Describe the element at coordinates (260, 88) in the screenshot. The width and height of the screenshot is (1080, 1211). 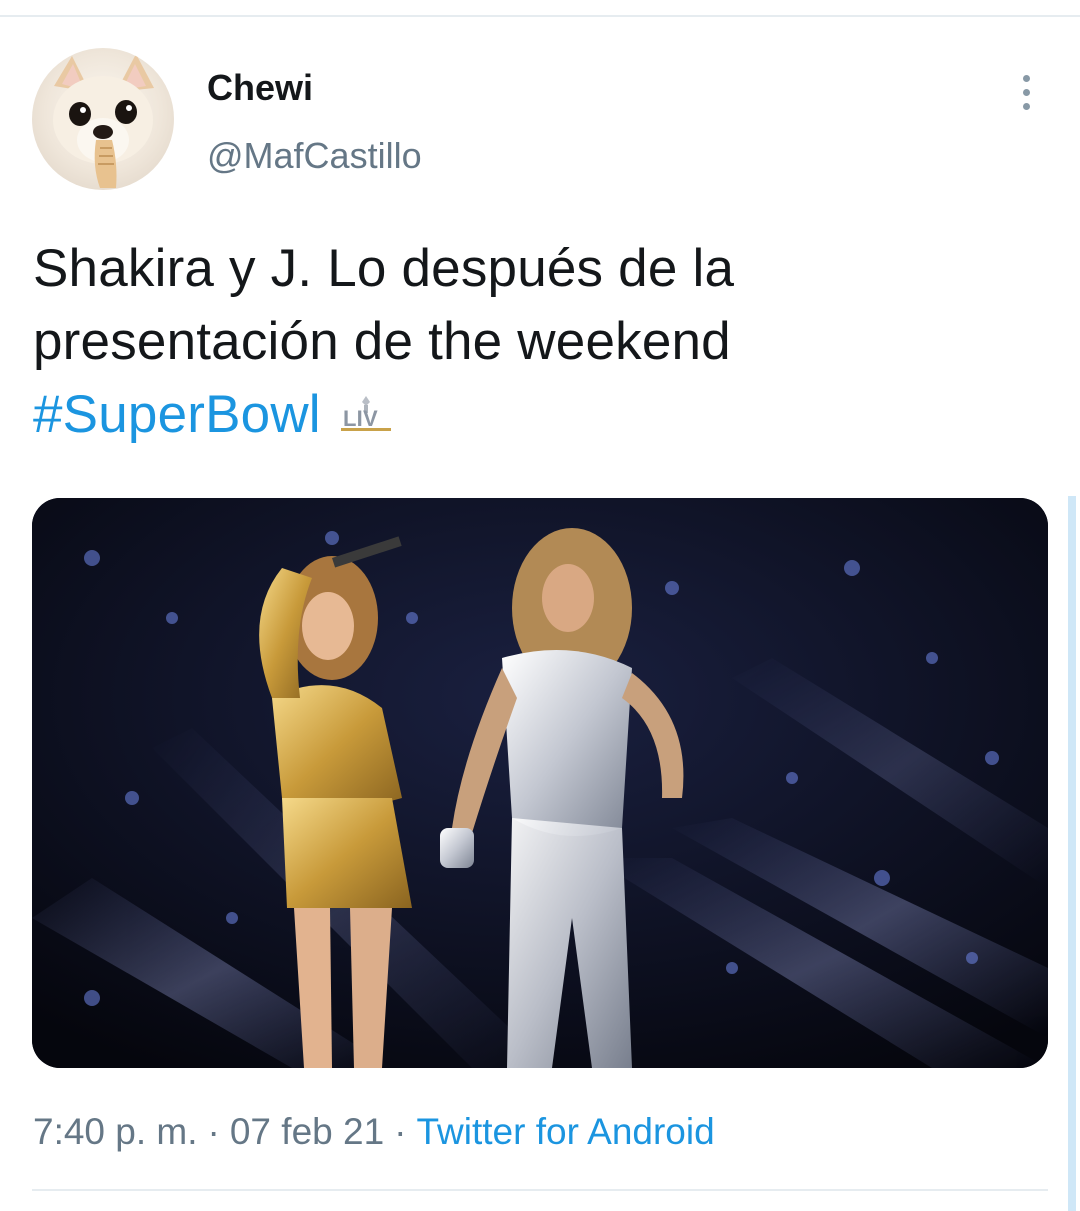
I see `display-name: Chewi` at that location.